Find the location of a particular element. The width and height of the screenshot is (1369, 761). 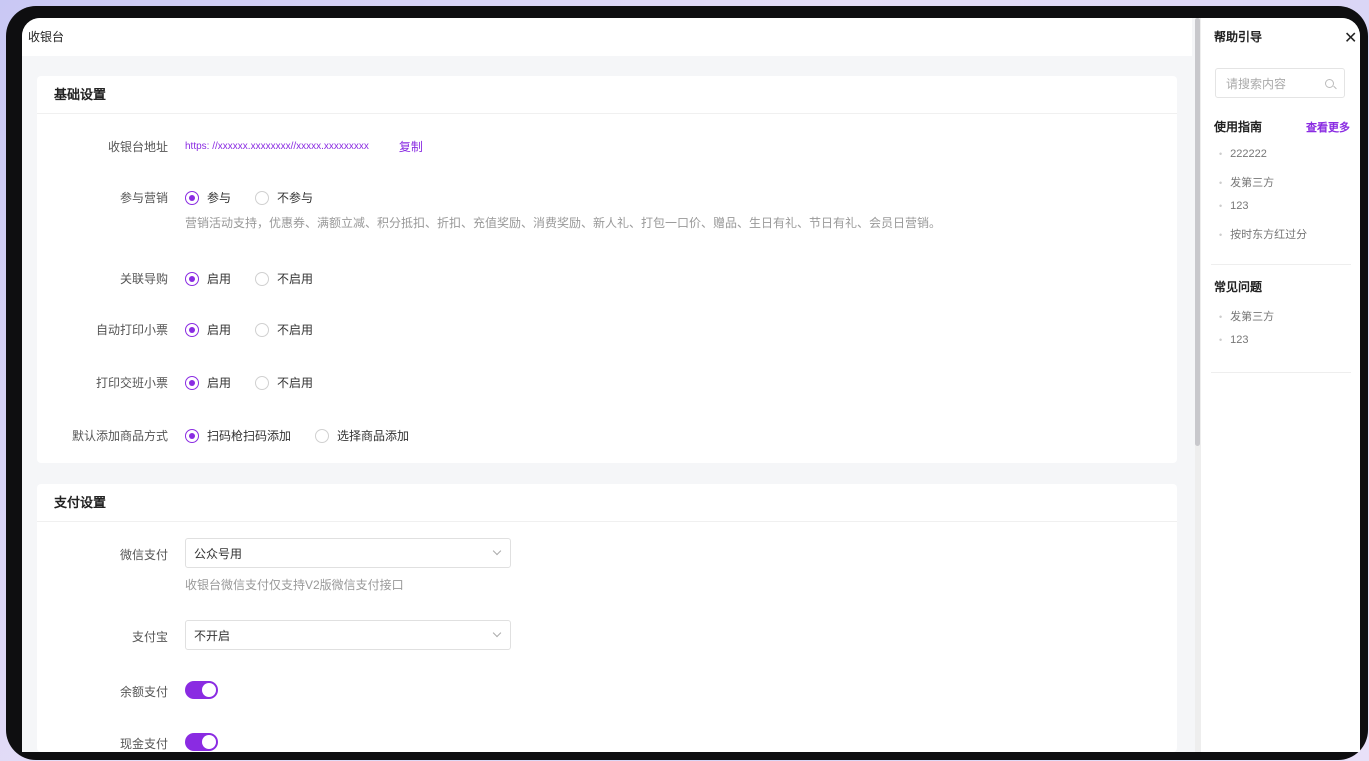

shiftprint-disable-radio: 不启用 is located at coordinates (284, 382).